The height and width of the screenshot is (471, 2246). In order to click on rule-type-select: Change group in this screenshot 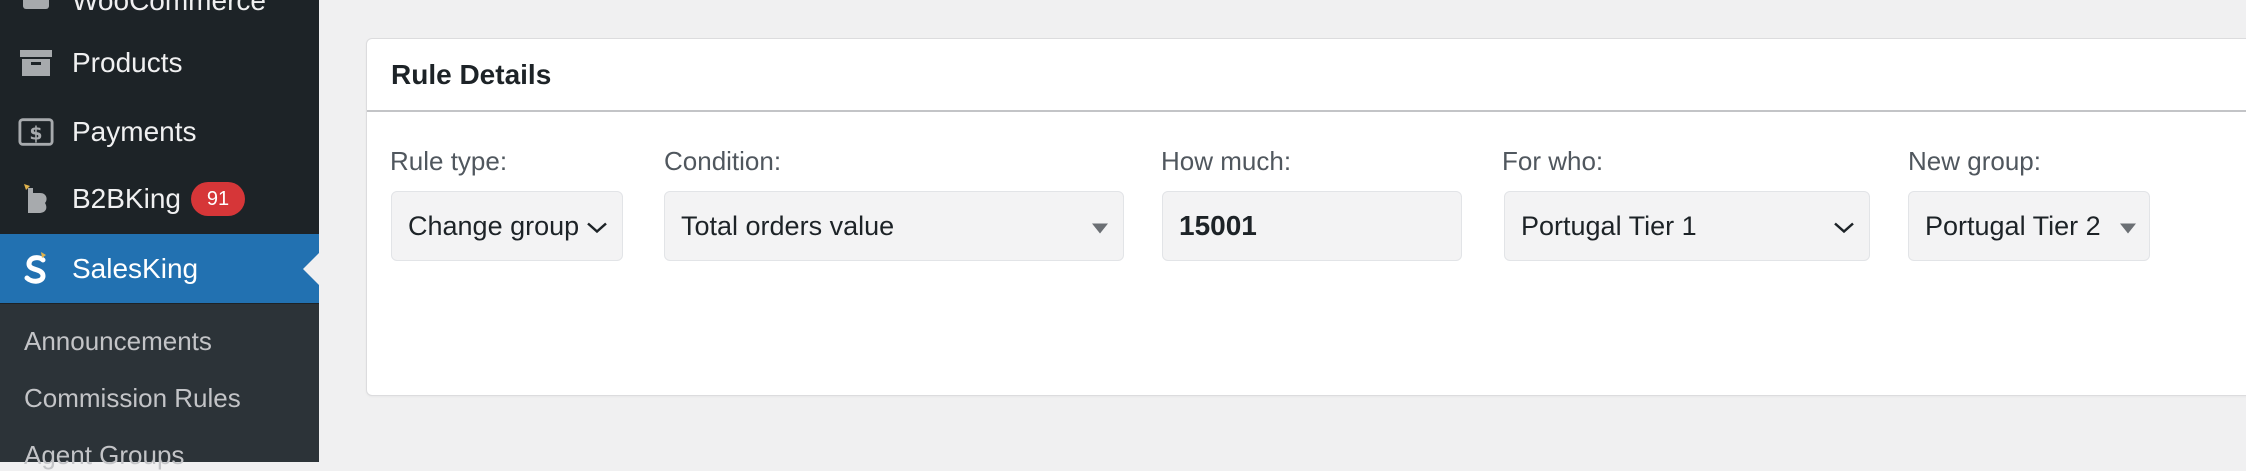, I will do `click(507, 226)`.